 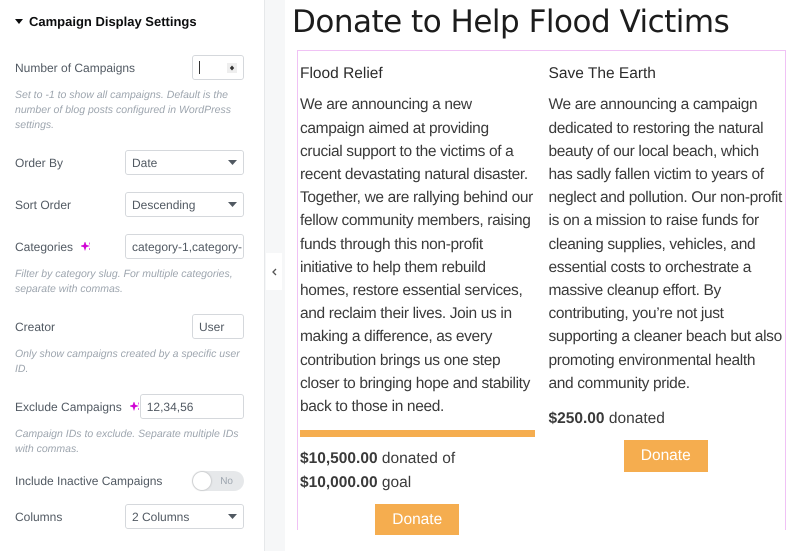 What do you see at coordinates (68, 407) in the screenshot?
I see `field-label: Exclude Campaigns` at bounding box center [68, 407].